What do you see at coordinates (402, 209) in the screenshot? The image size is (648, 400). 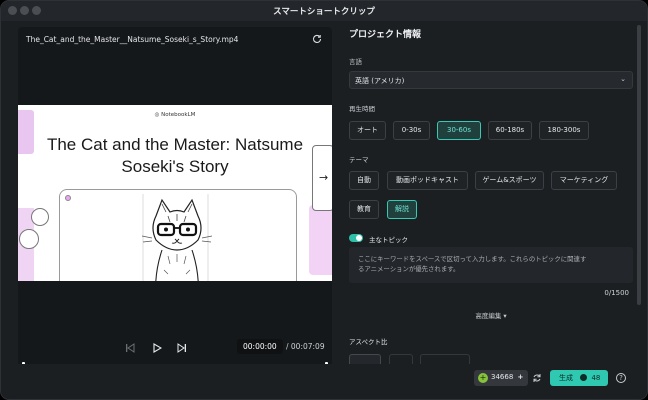 I see `theme-option-commentary: 解説` at bounding box center [402, 209].